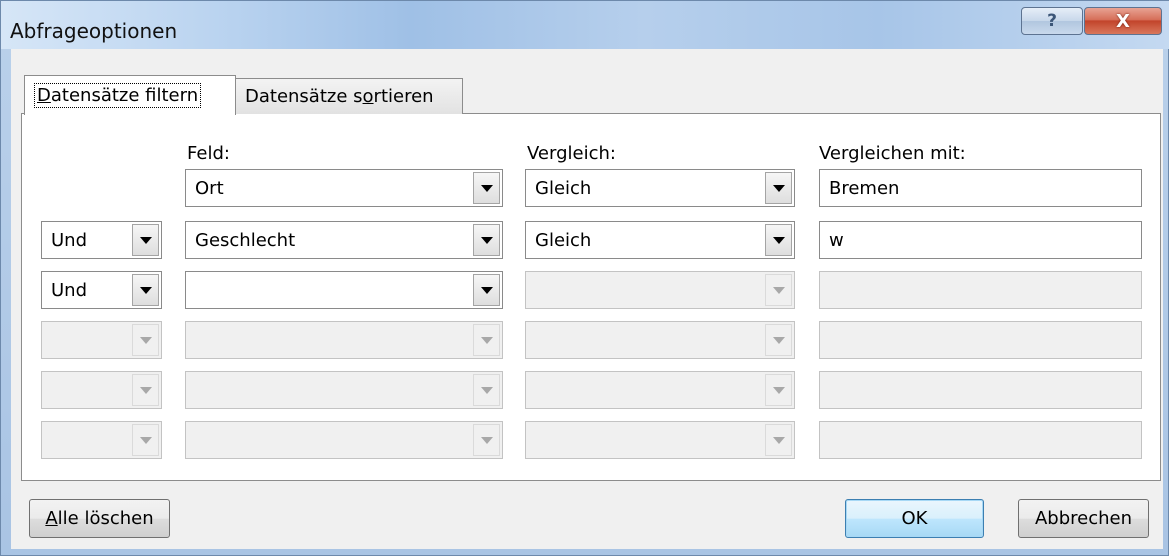  Describe the element at coordinates (101, 390) in the screenshot. I see `row-5-connector-select` at that location.